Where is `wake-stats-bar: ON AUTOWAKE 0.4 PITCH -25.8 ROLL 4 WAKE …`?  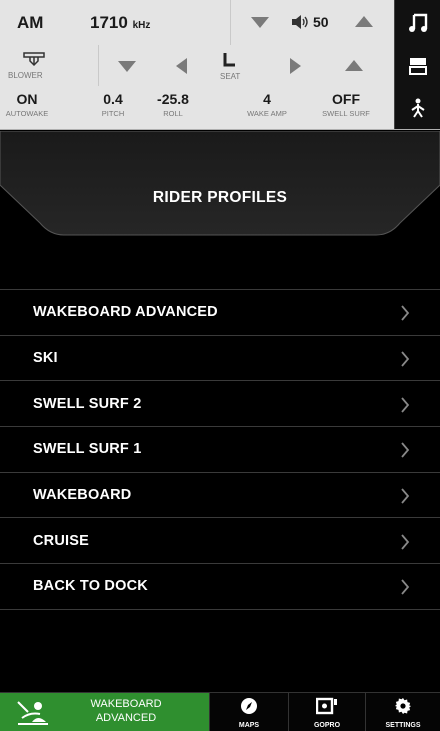
wake-stats-bar: ON AUTOWAKE 0.4 PITCH -25.8 ROLL 4 WAKE … is located at coordinates (220, 108).